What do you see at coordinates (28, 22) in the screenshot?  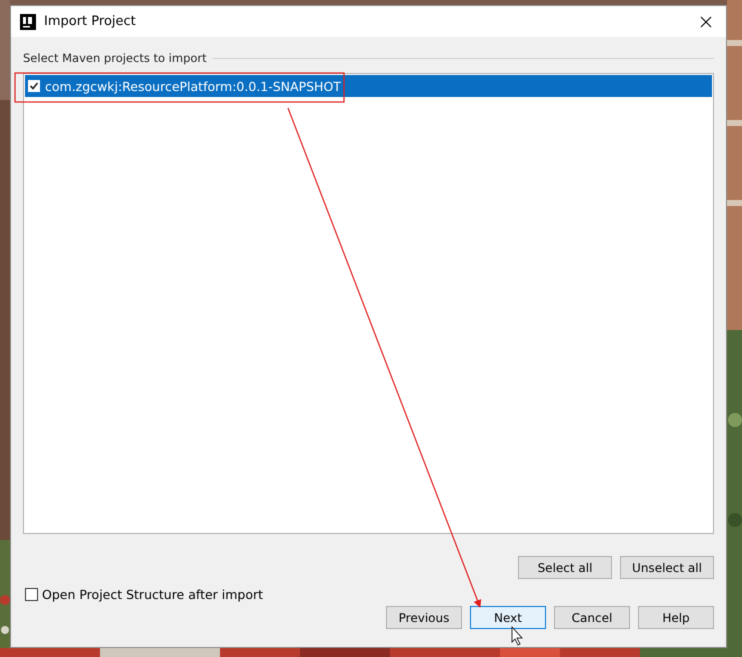 I see `app-logo-icon` at bounding box center [28, 22].